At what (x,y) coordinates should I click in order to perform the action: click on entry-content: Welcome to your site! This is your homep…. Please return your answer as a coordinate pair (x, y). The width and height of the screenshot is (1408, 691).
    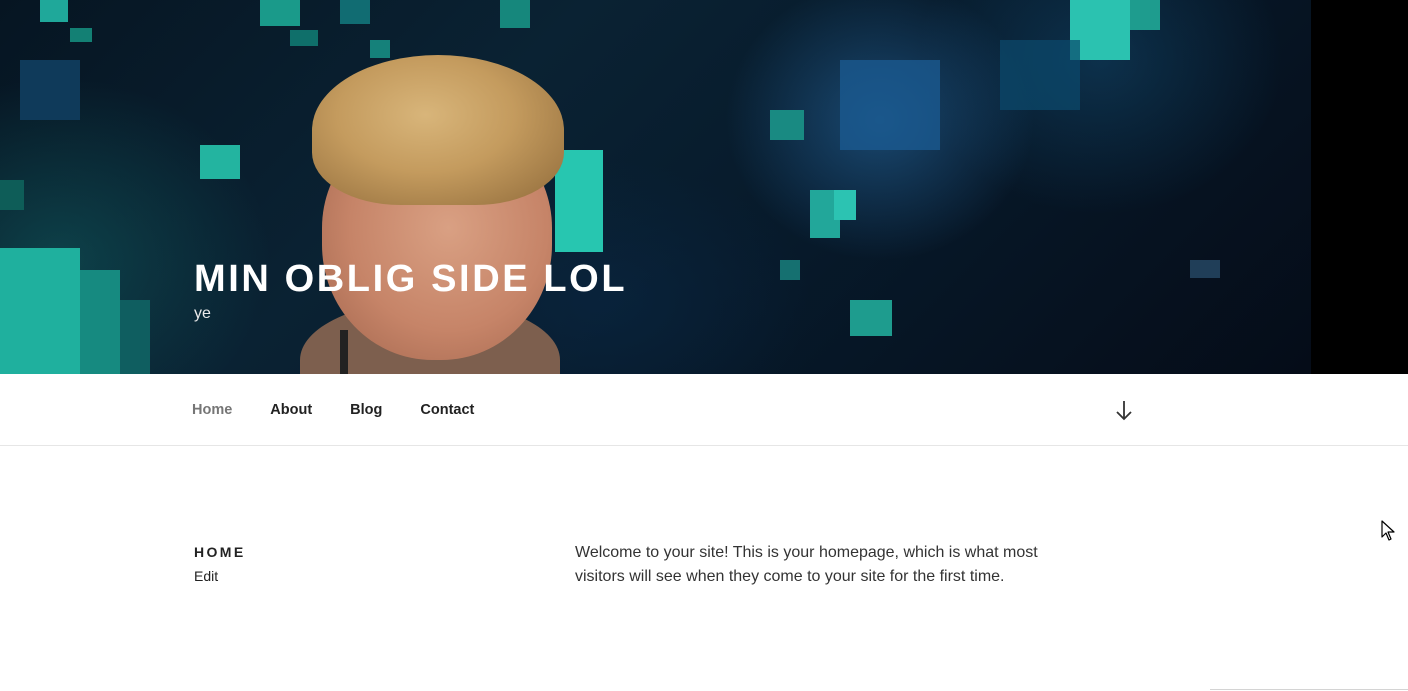
    Looking at the image, I should click on (825, 565).